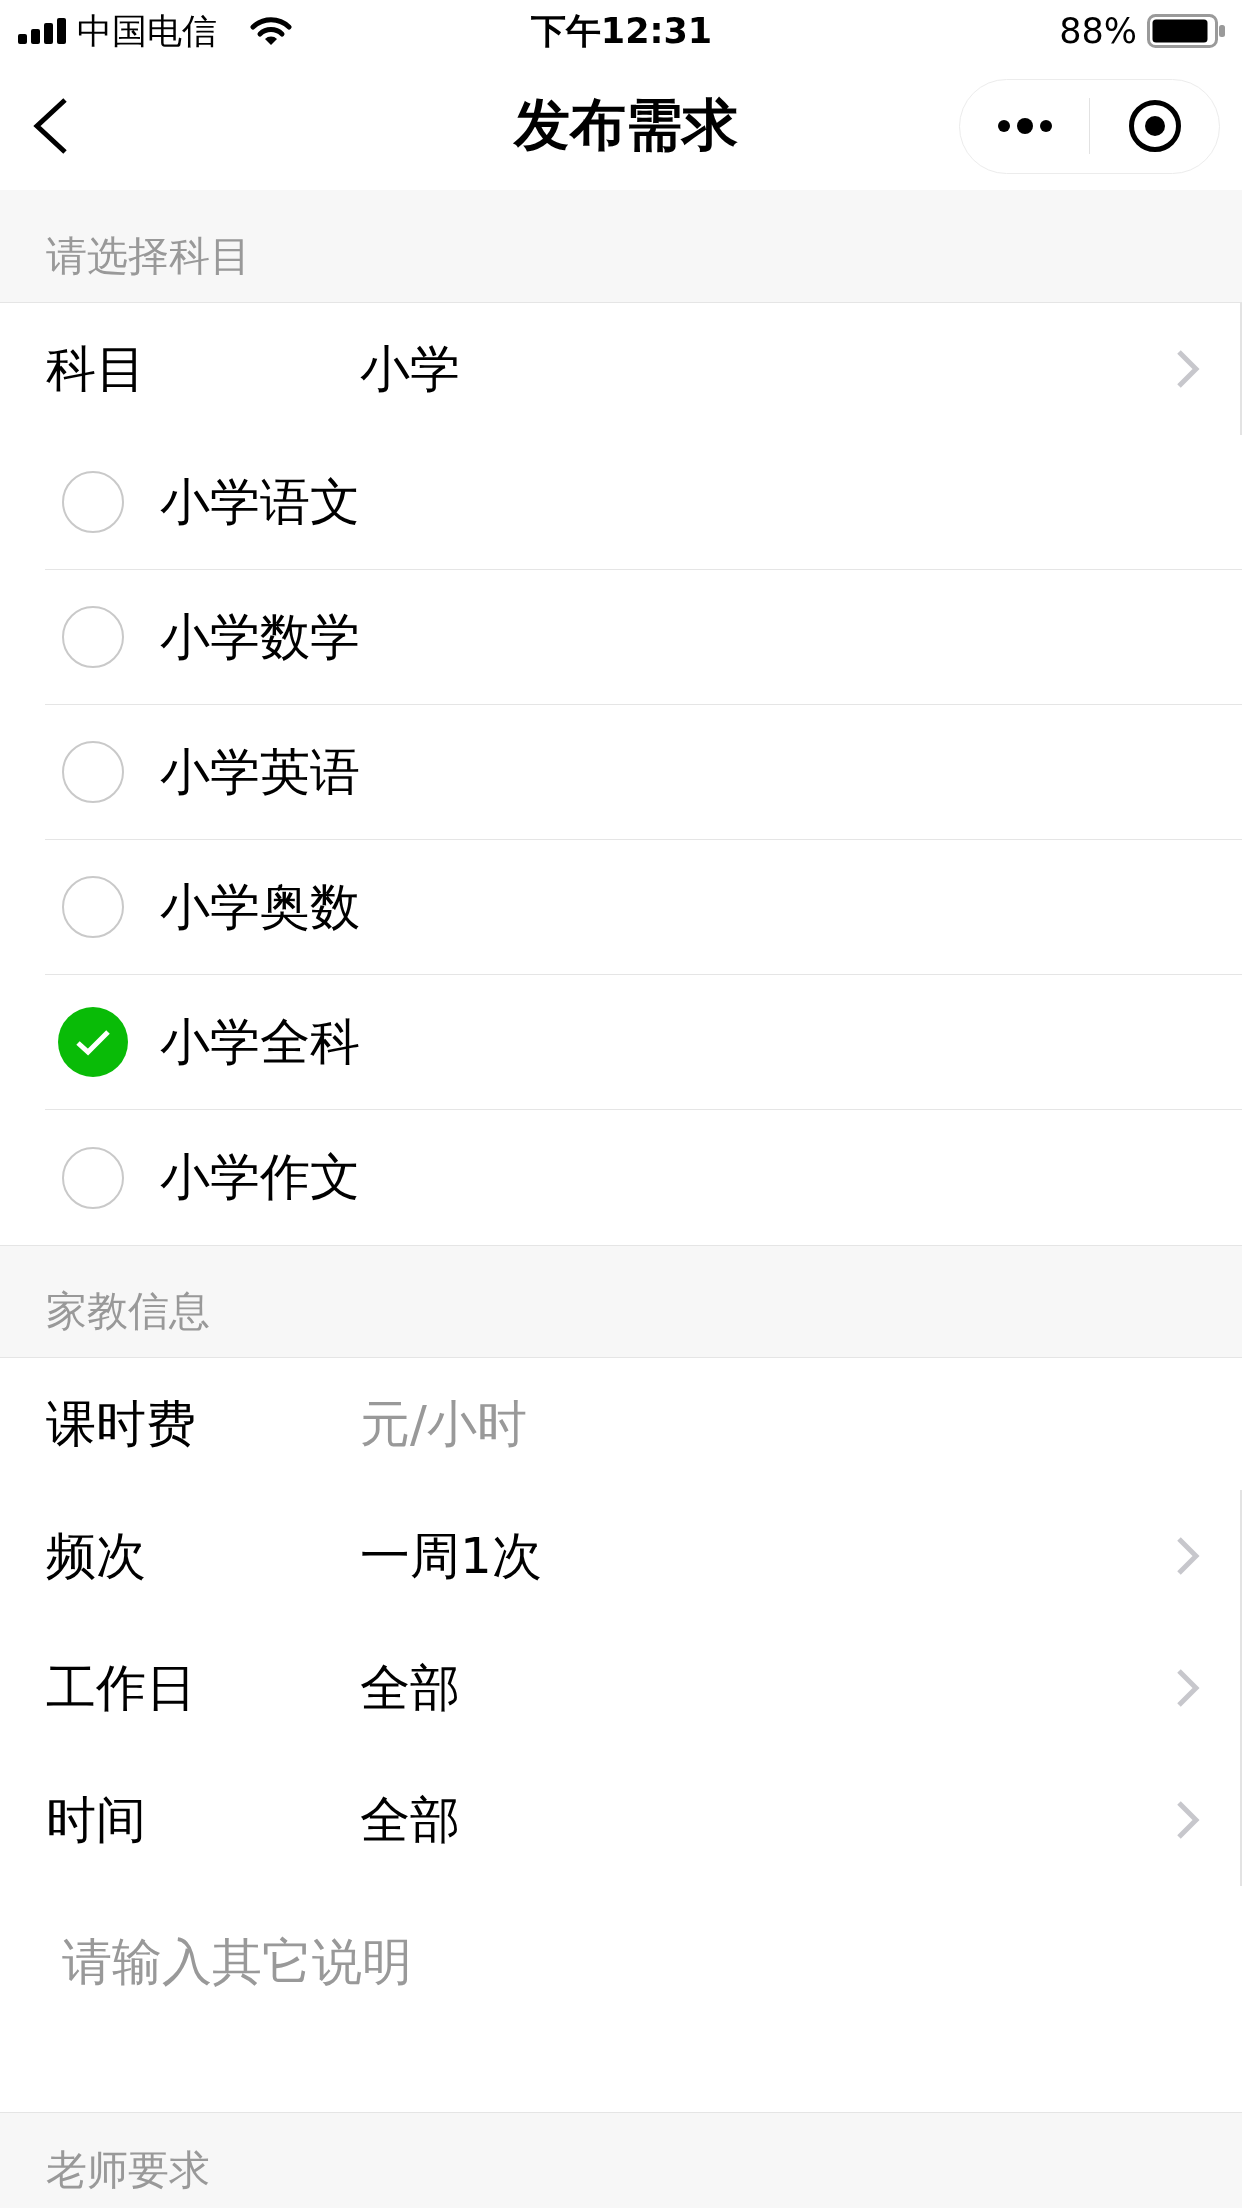 The image size is (1242, 2208). Describe the element at coordinates (96, 1556) in the screenshot. I see `field-label: 频次` at that location.